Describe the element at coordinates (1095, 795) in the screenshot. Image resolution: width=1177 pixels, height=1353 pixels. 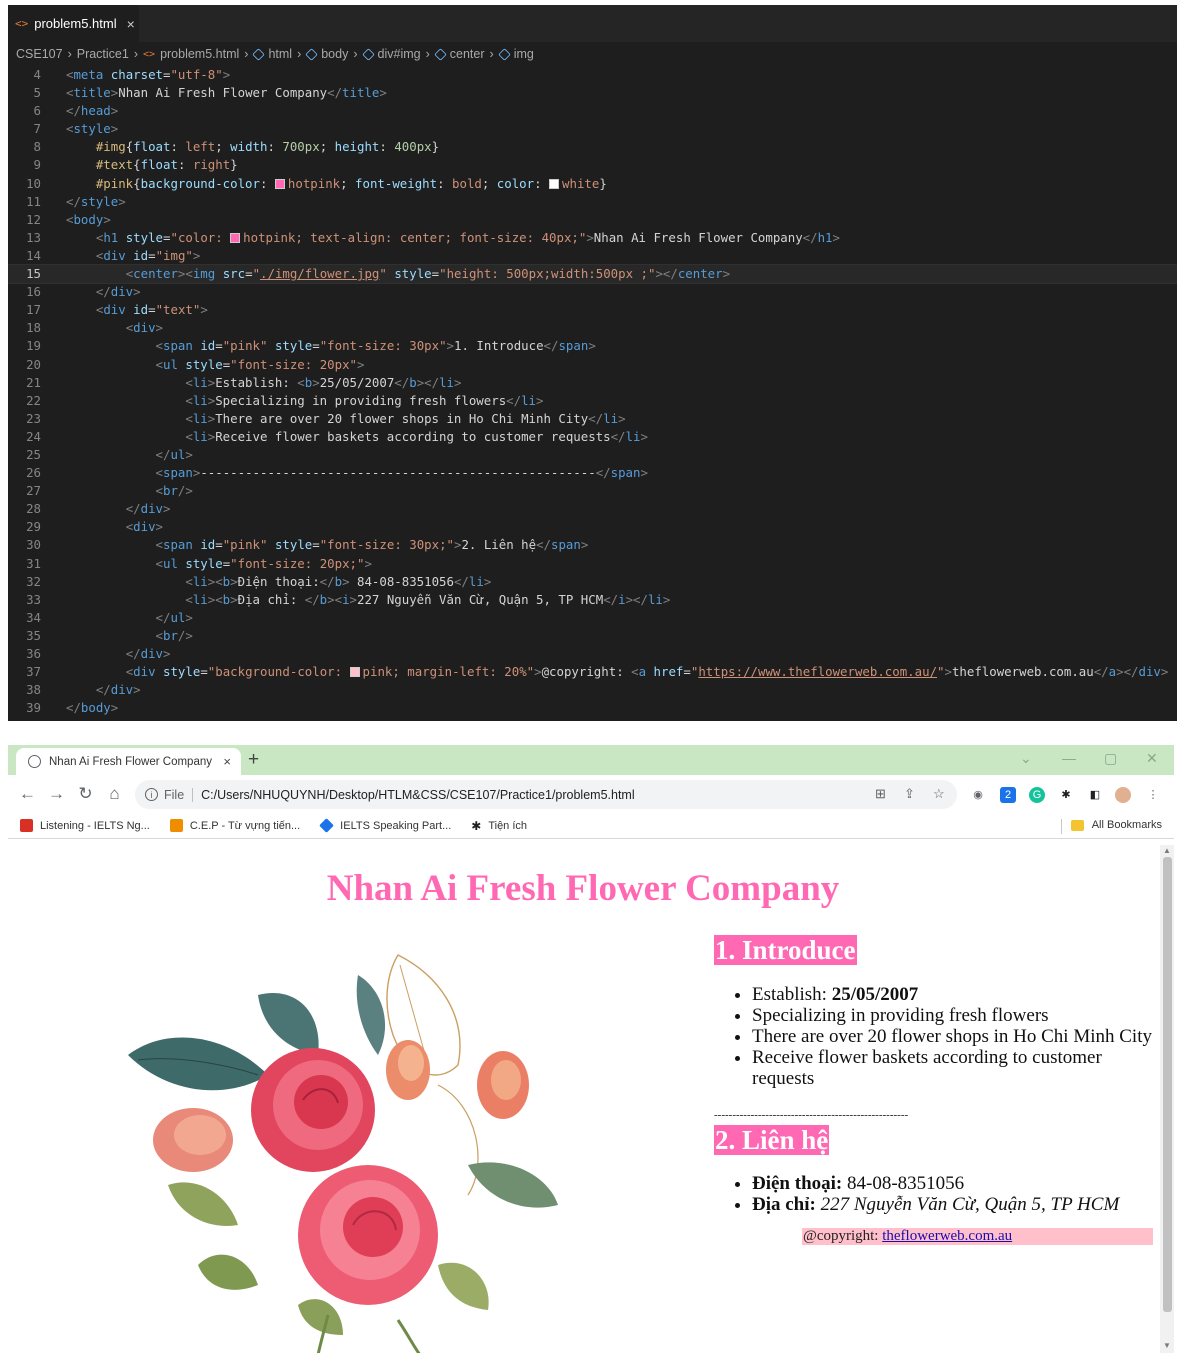
I see `sidebar-icon: ◧` at that location.